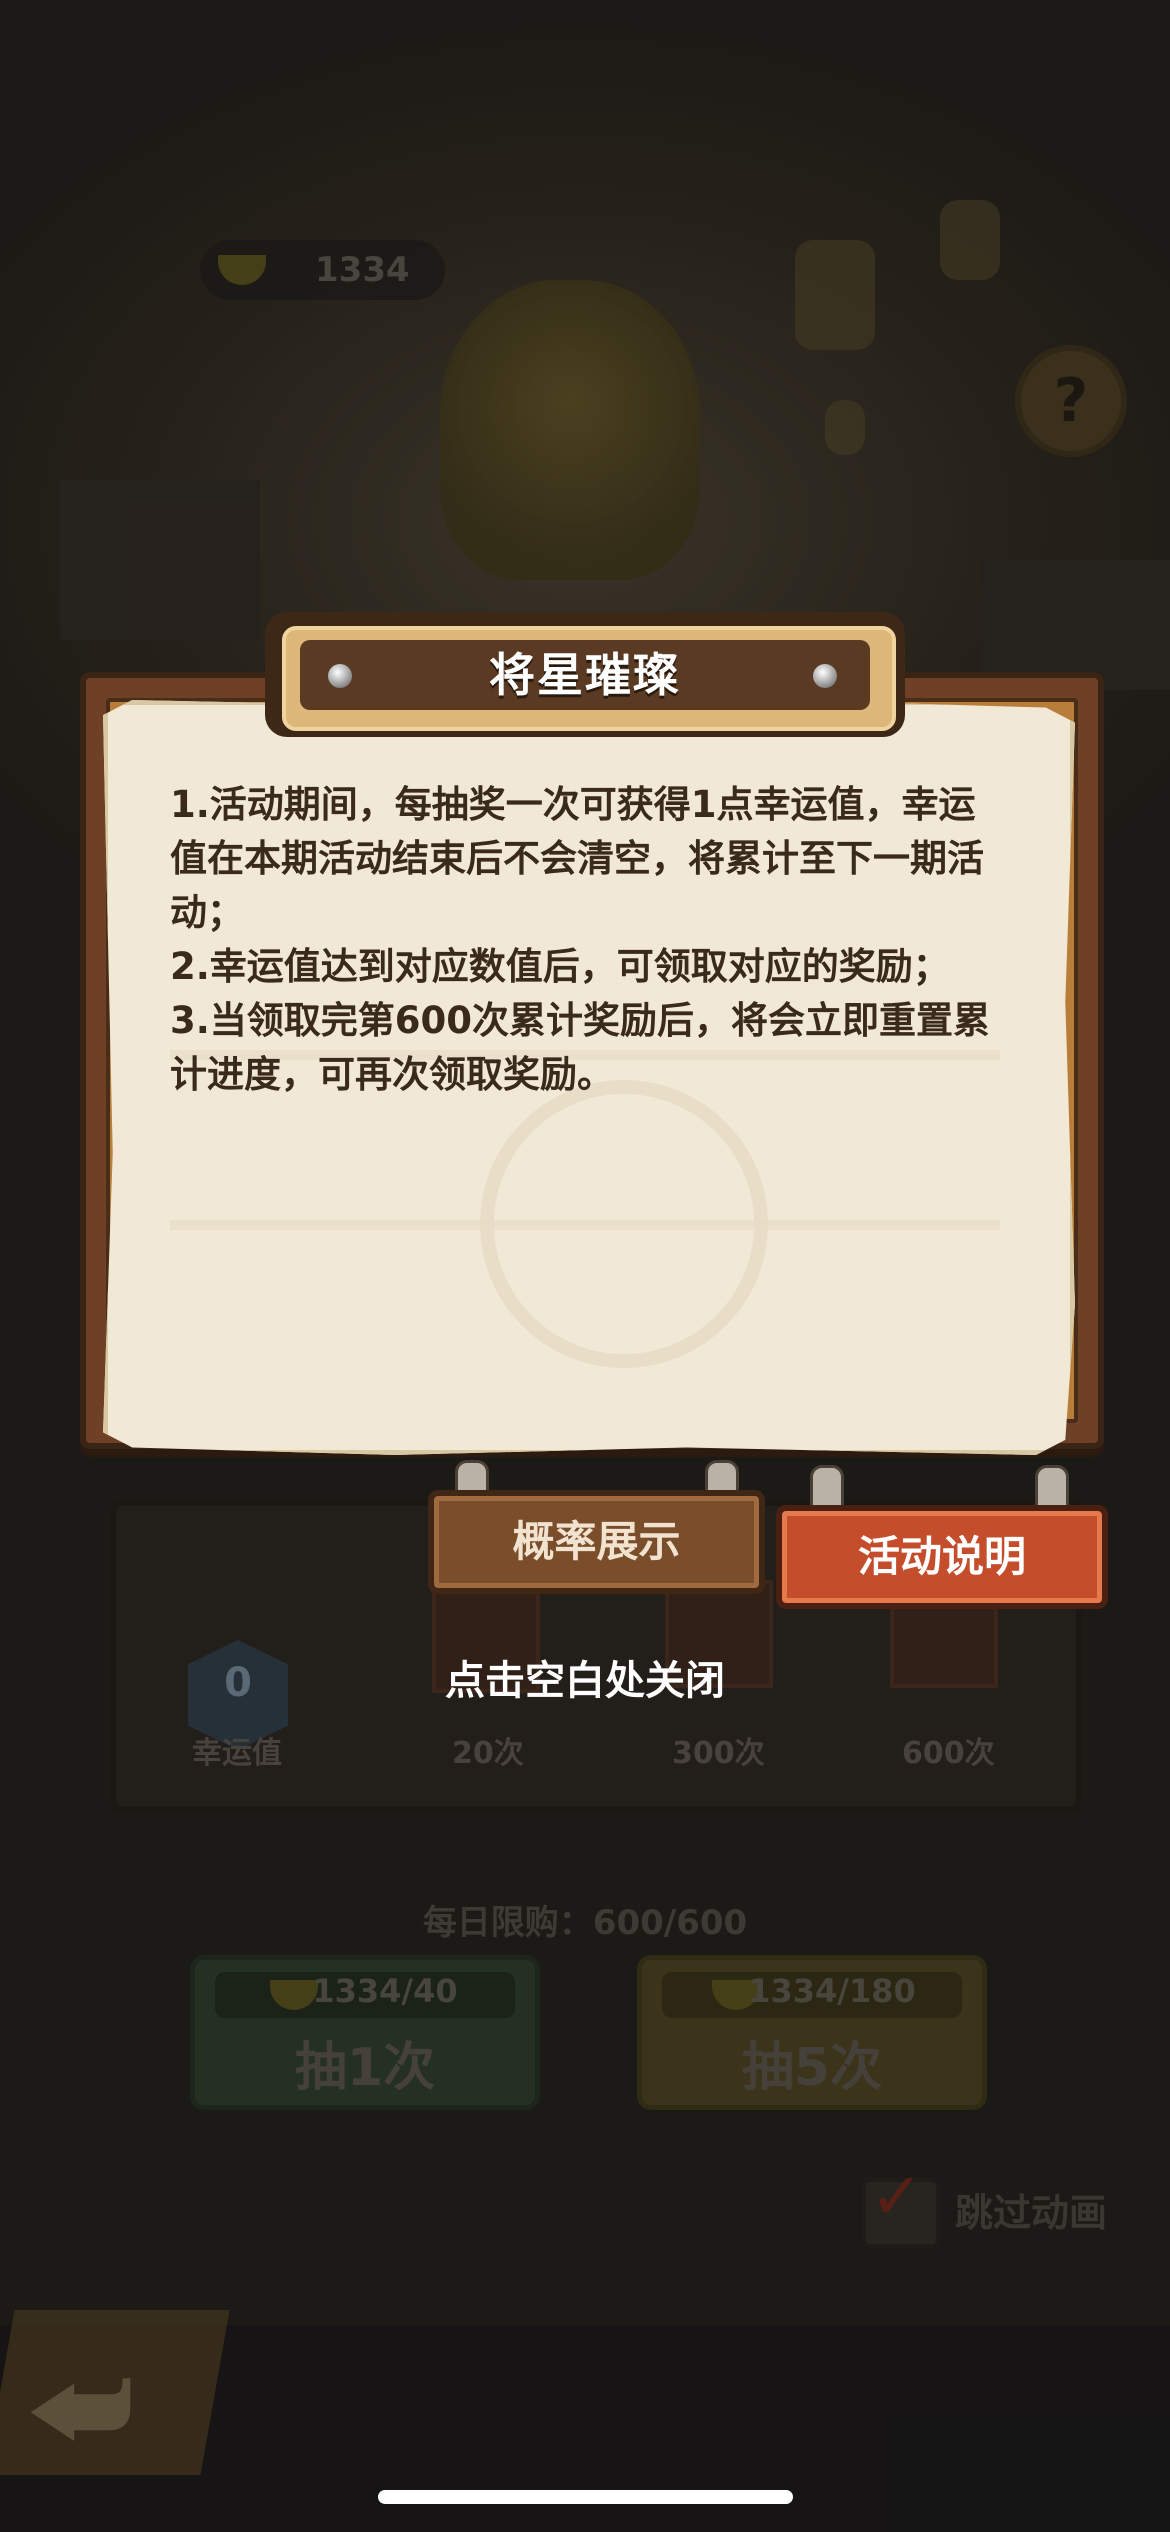 The width and height of the screenshot is (1170, 2532). I want to click on modal-title: 将星璀璨, so click(585, 675).